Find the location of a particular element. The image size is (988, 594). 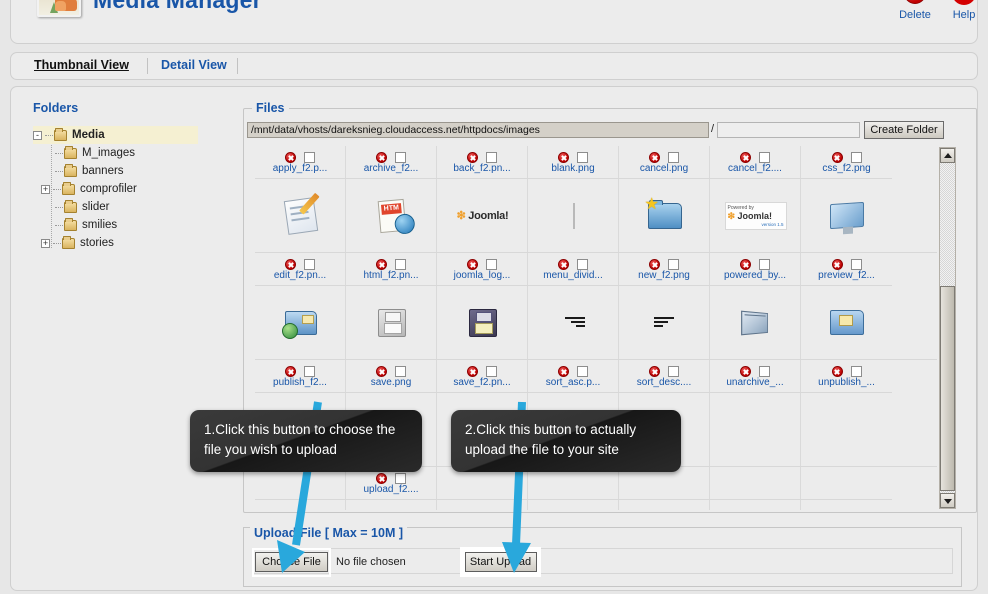

folder-tree-item-banners: banners is located at coordinates (130, 171).